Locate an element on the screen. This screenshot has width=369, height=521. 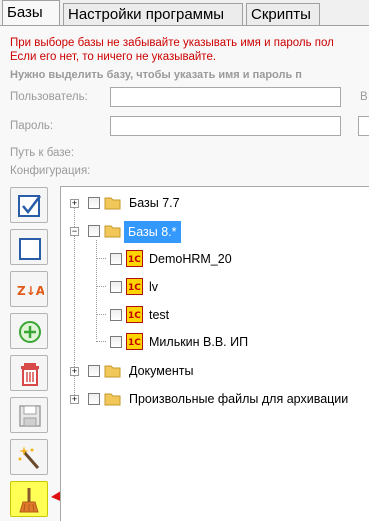
clean-button is located at coordinates (29, 499).